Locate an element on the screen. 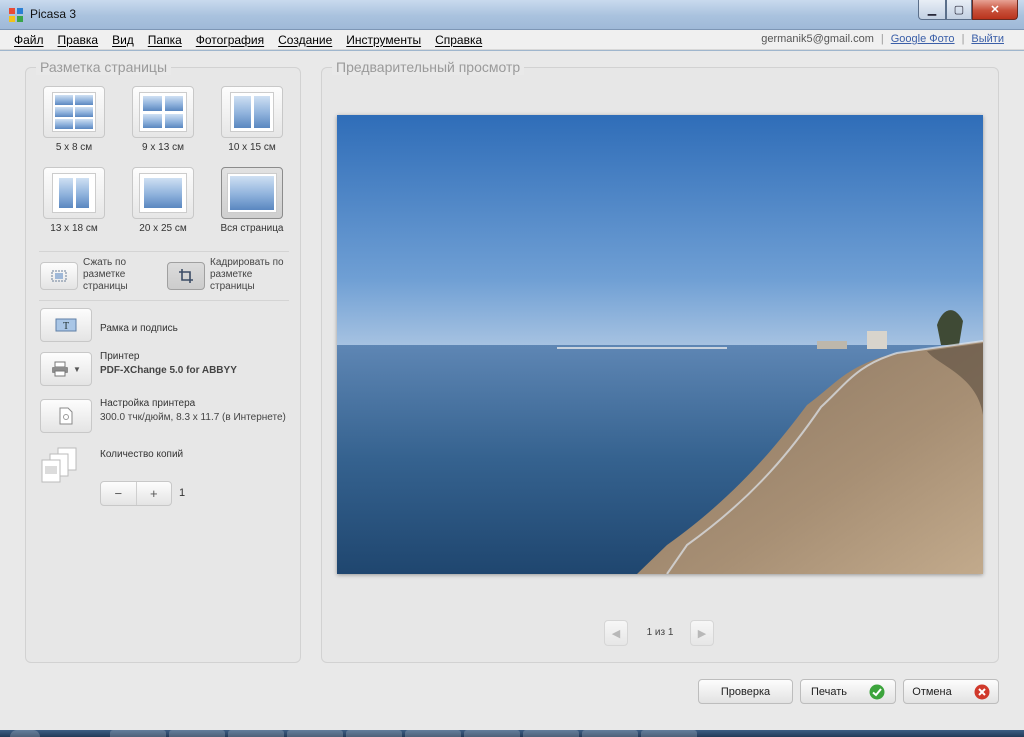  triangle-left-icon: ◀ is located at coordinates (616, 633).